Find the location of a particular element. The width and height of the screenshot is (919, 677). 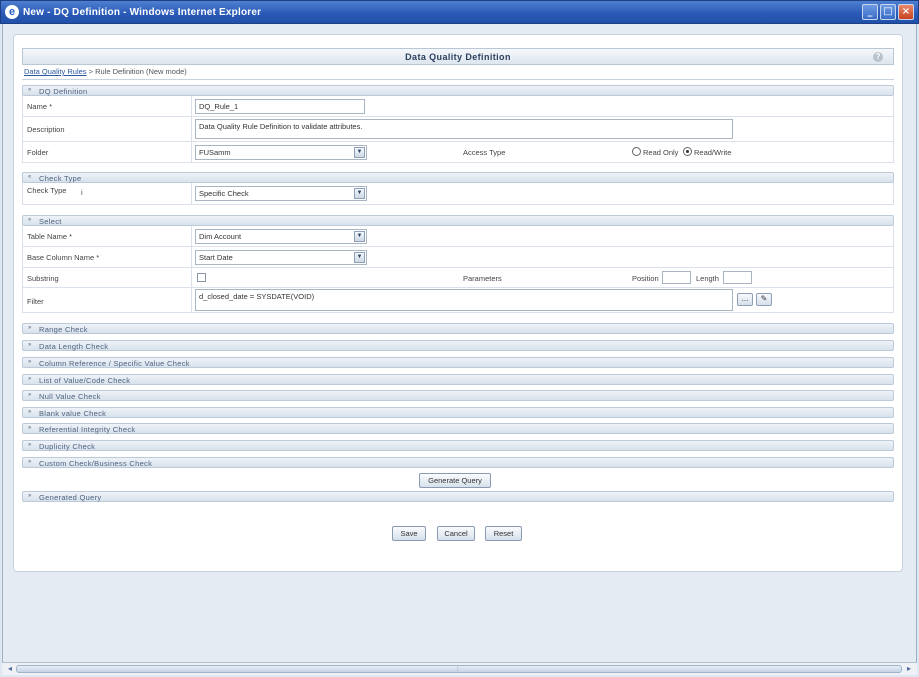

section-check-type: « Check Type is located at coordinates (458, 177).